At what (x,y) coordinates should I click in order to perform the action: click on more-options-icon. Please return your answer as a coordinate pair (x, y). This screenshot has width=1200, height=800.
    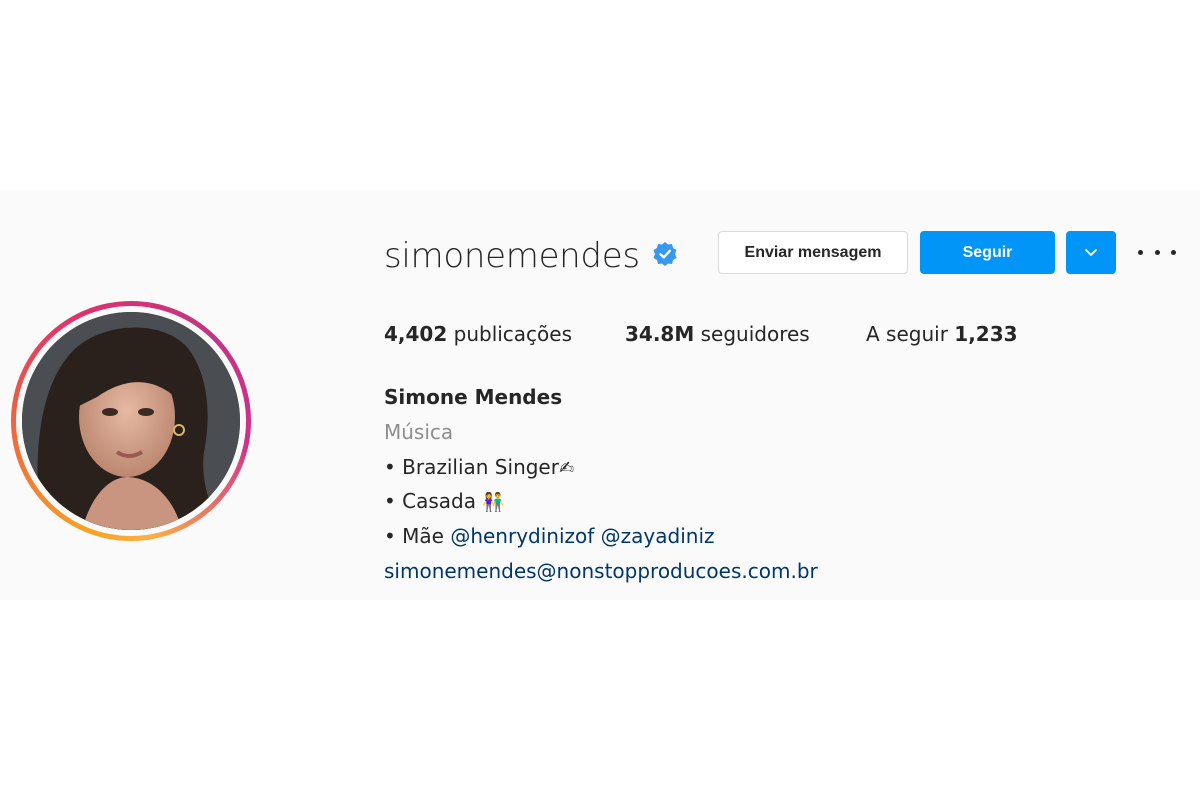
    Looking at the image, I should click on (1157, 252).